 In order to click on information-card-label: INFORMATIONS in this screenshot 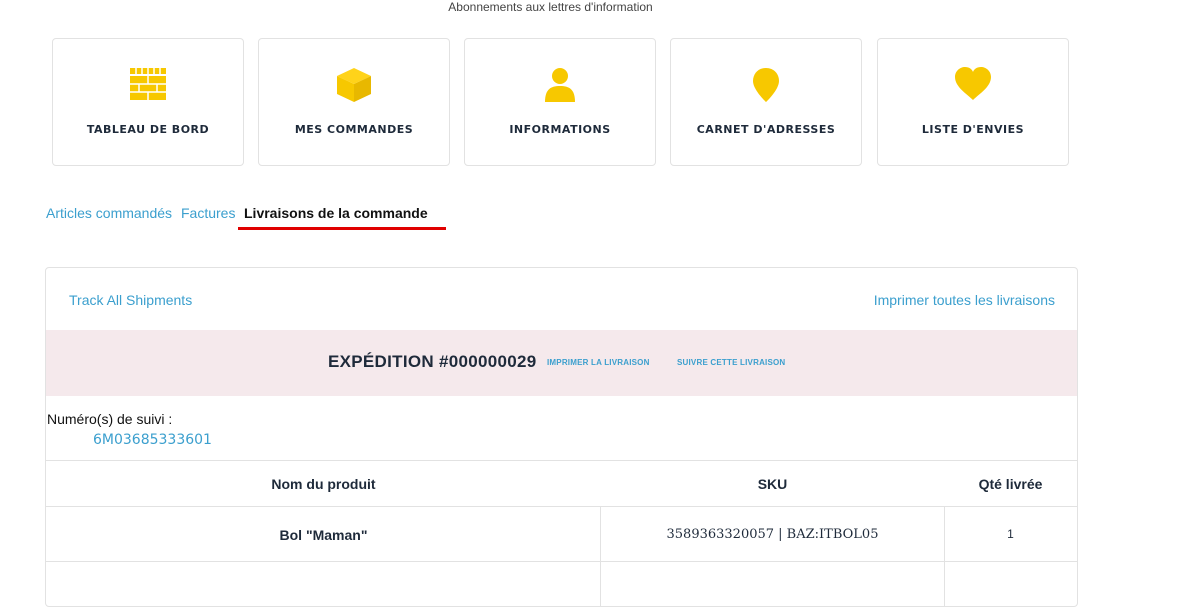, I will do `click(560, 129)`.